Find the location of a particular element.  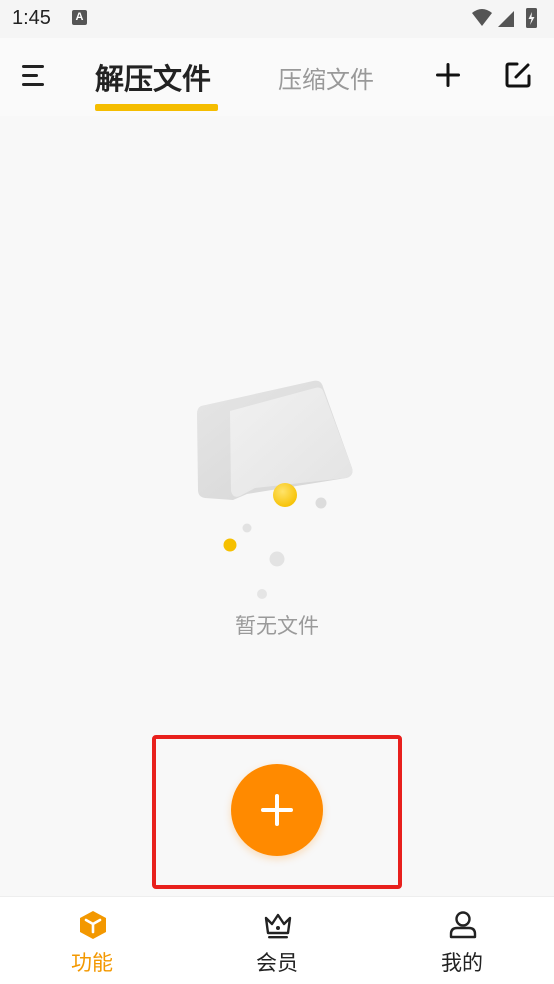

status-time: 1:45 is located at coordinates (31, 18).